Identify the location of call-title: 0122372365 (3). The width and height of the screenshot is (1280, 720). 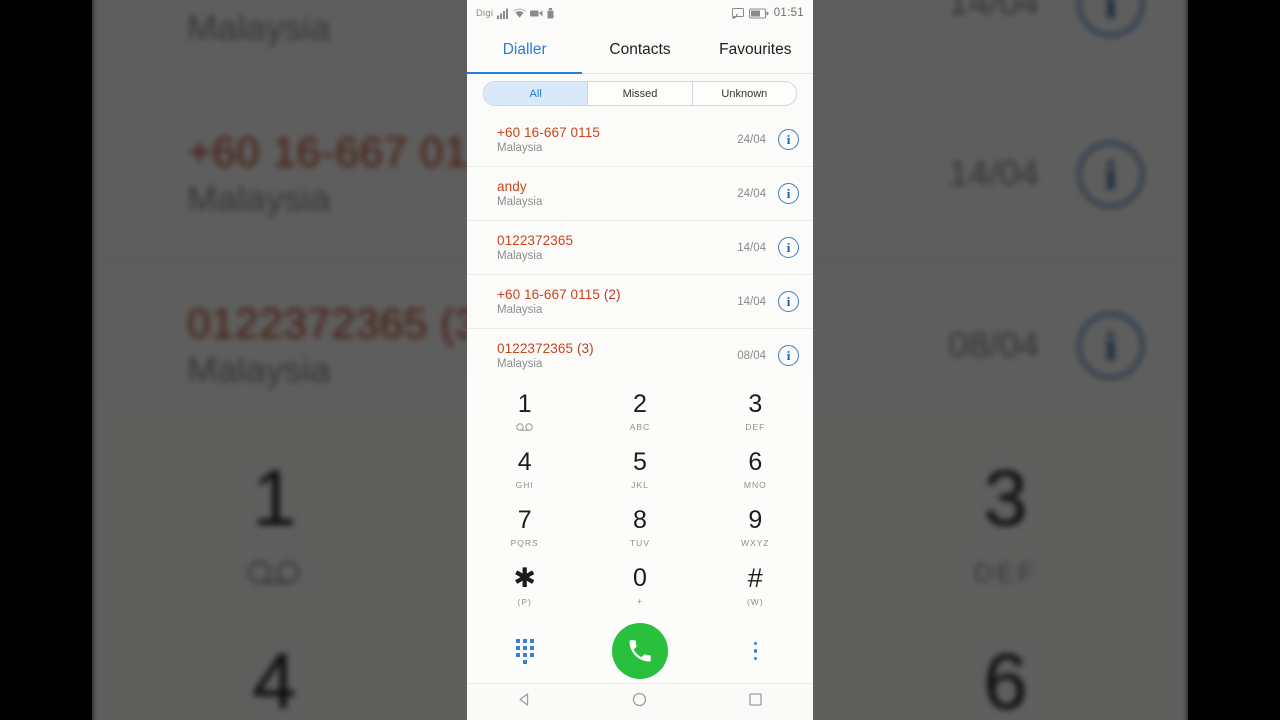
(617, 348).